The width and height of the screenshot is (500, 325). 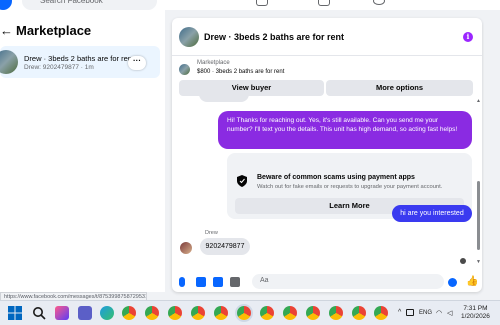 I want to click on message-composer: Aa 👍, so click(x=327, y=281).